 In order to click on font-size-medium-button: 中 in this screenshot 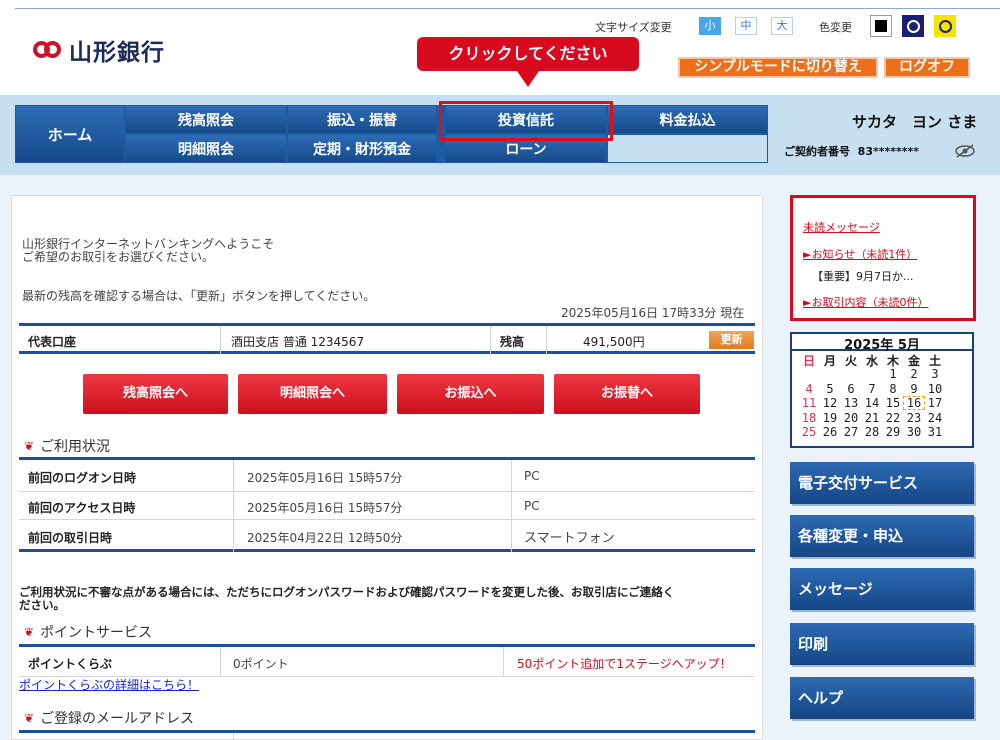, I will do `click(746, 26)`.